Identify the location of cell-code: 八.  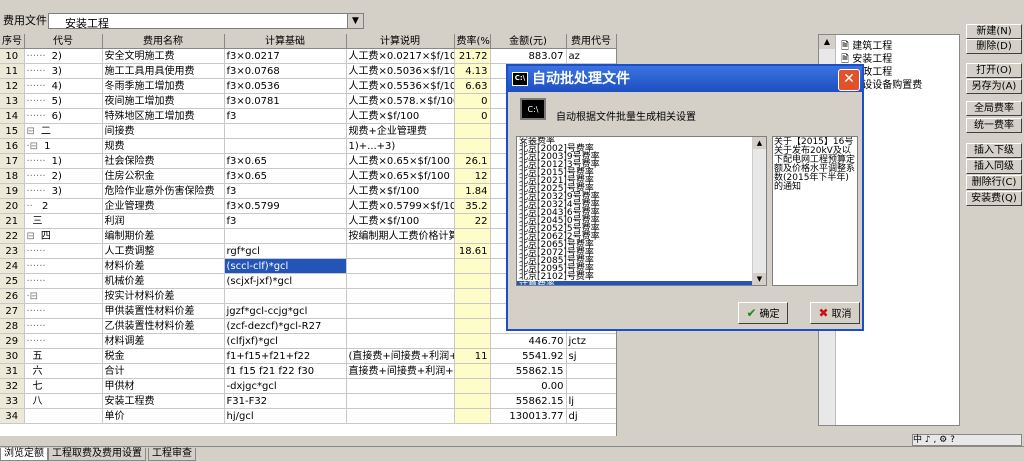
(63, 401).